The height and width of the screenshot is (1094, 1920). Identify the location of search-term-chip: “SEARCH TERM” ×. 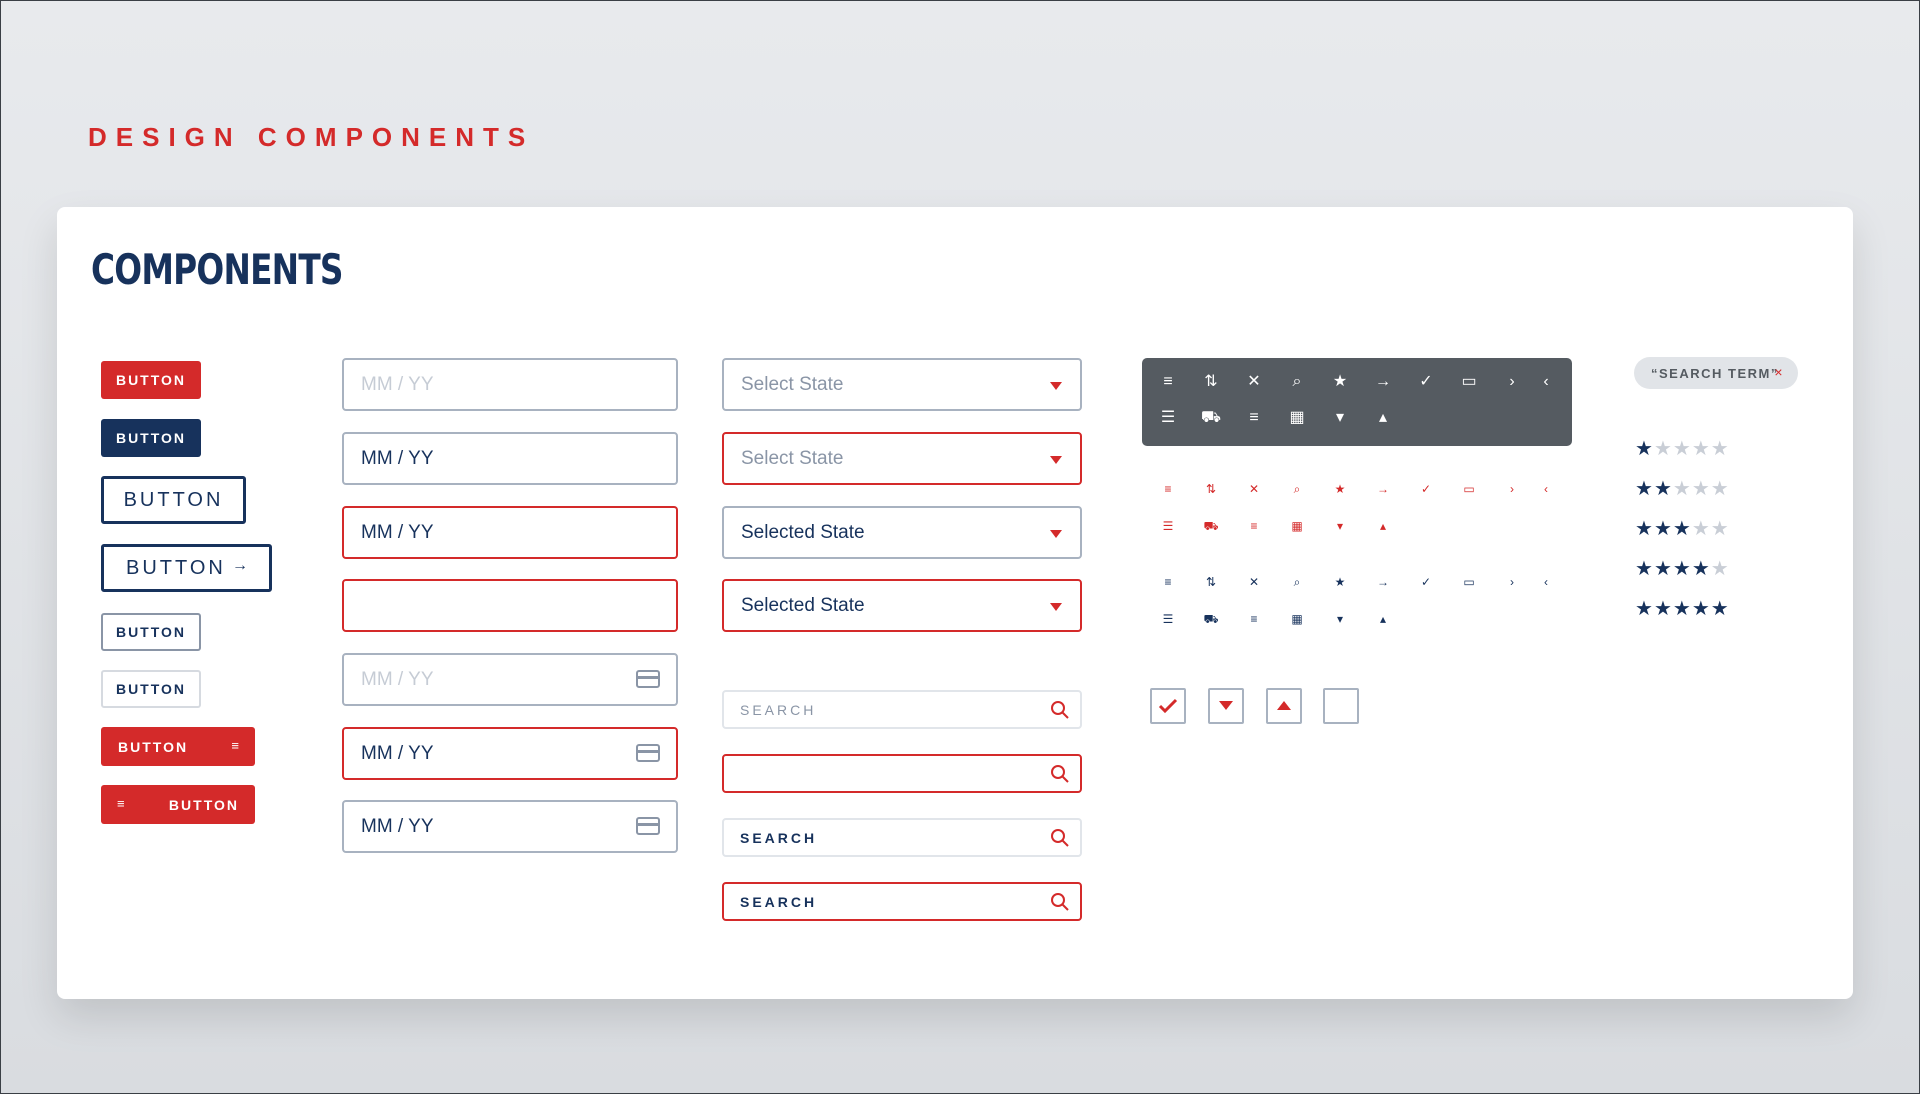
(1716, 373).